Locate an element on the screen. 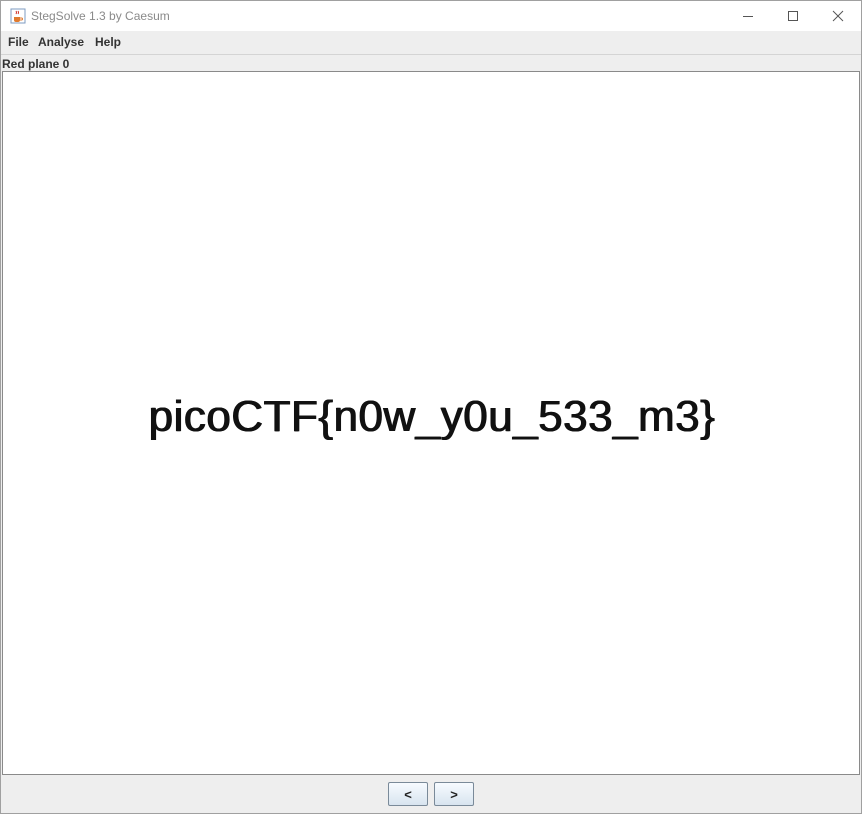 This screenshot has width=862, height=814. close-button is located at coordinates (838, 16).